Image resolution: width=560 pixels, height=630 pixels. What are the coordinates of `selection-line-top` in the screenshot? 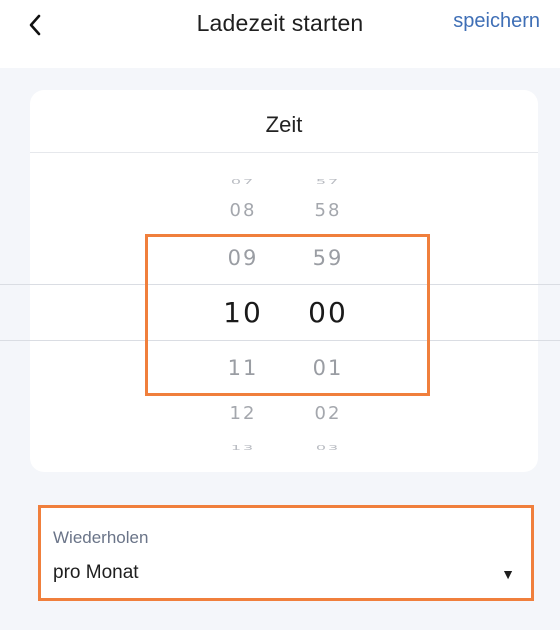 It's located at (280, 284).